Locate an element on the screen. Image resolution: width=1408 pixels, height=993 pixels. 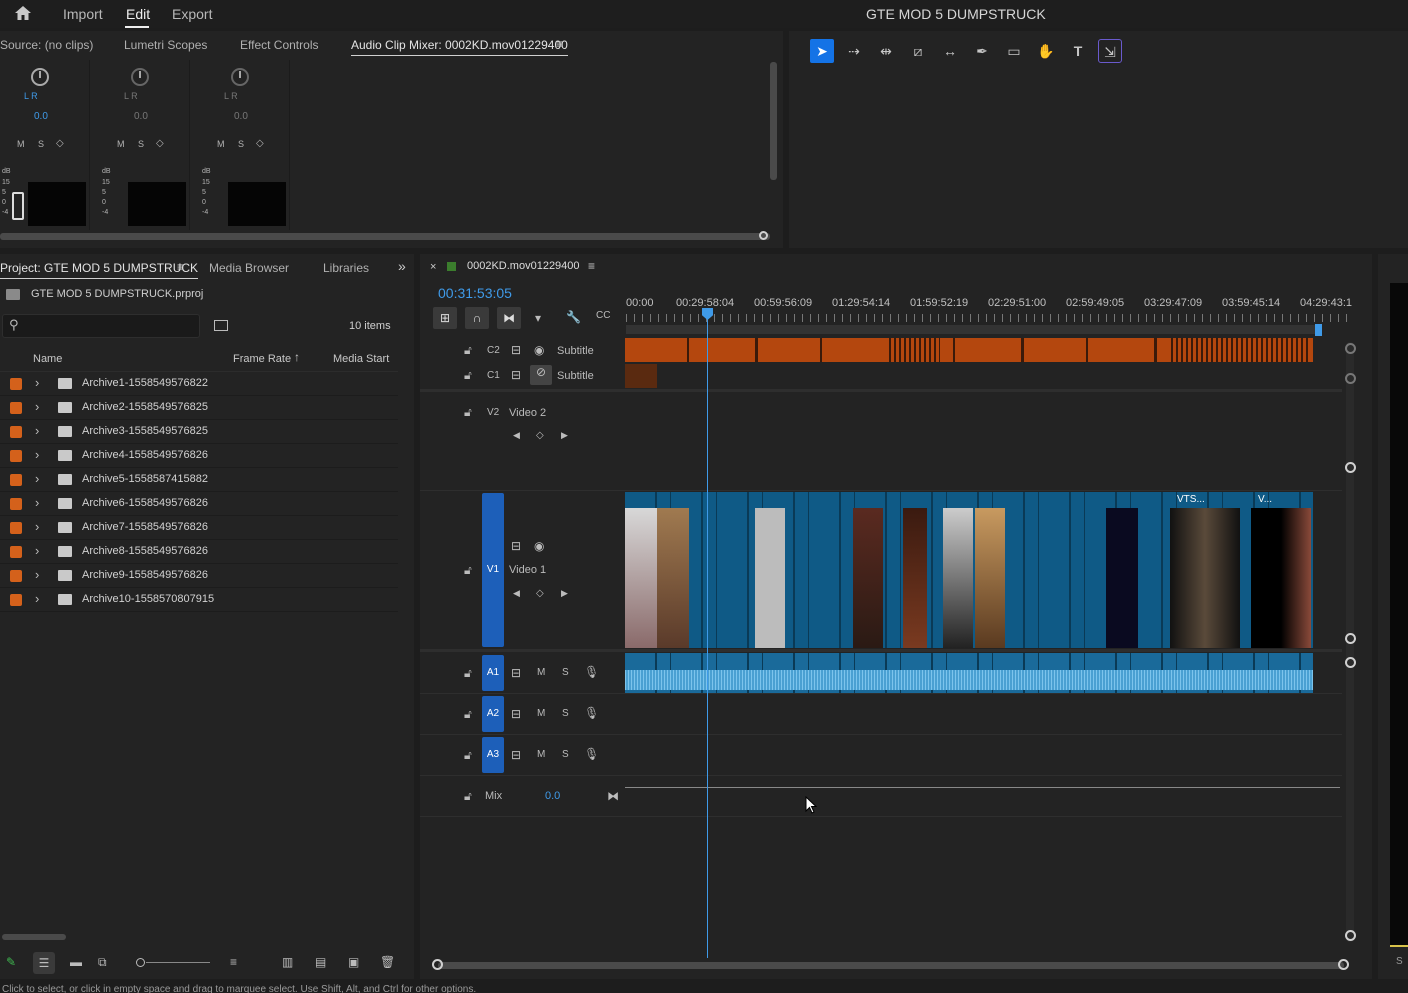
hand-tool-icon: ✋ is located at coordinates (1046, 51).